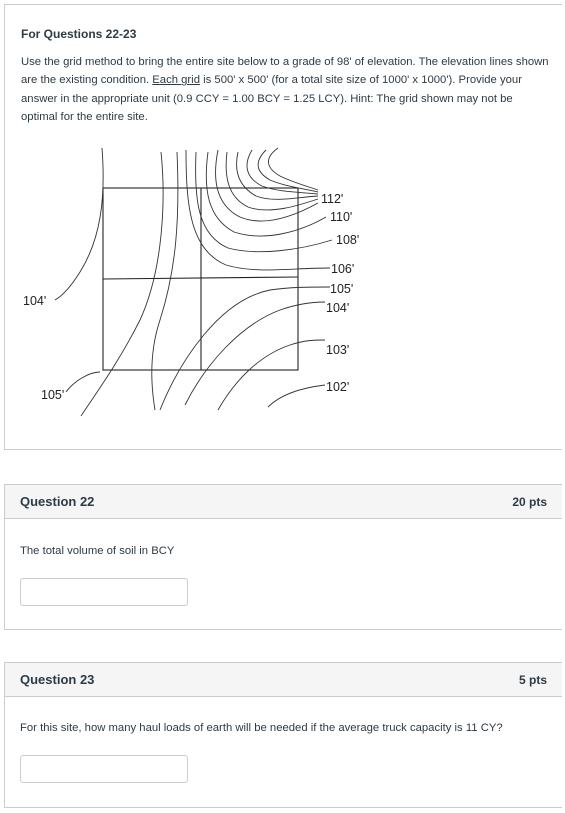  What do you see at coordinates (283, 680) in the screenshot?
I see `question-23-header: Question 23 5 pts` at bounding box center [283, 680].